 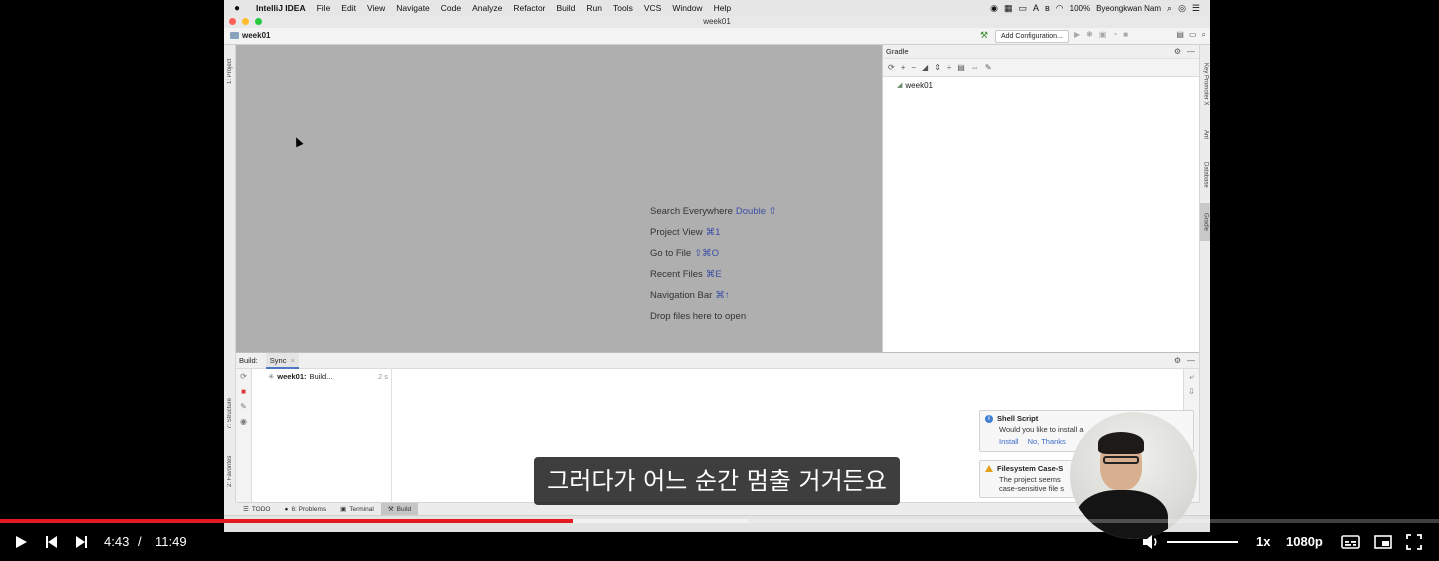 What do you see at coordinates (1035, 8) in the screenshot?
I see `status-input-icon: A` at bounding box center [1035, 8].